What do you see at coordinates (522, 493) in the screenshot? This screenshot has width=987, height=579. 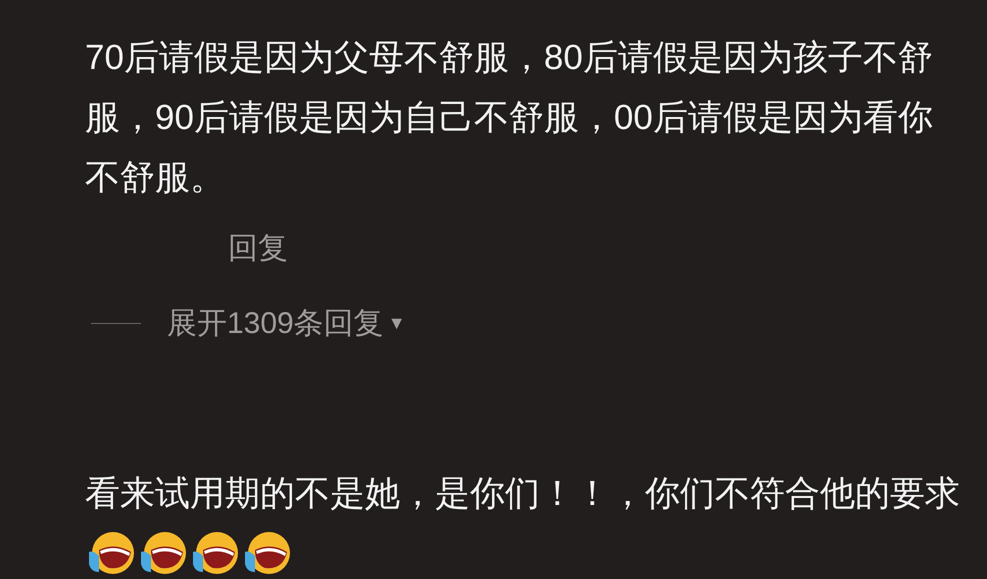 I see `comment-text: 看来试用期的不是她，是你们！！，你们不符合他的要求` at bounding box center [522, 493].